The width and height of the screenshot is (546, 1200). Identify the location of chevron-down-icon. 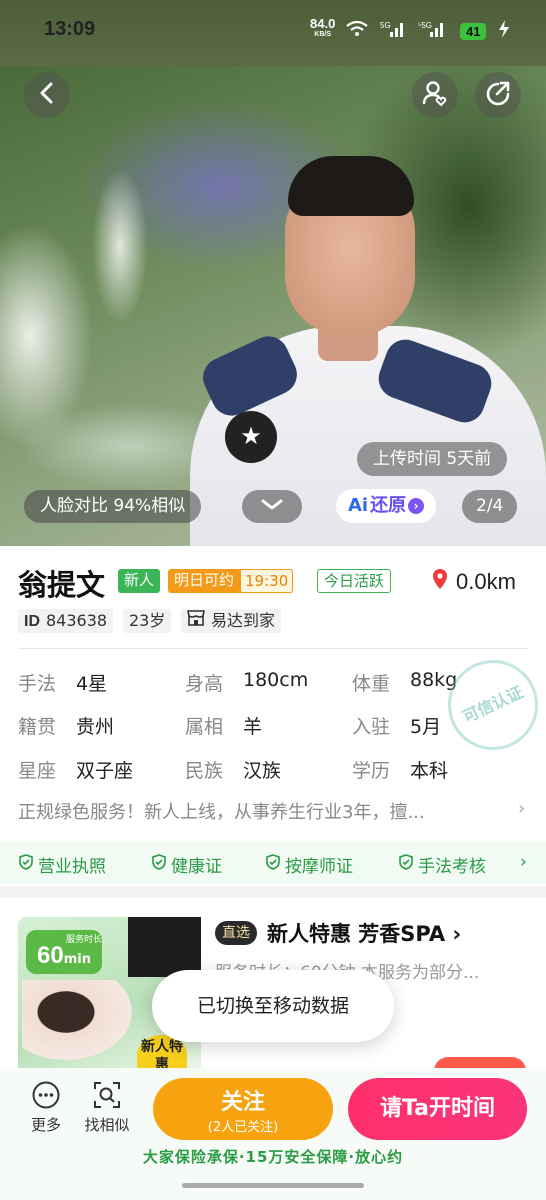
(272, 506).